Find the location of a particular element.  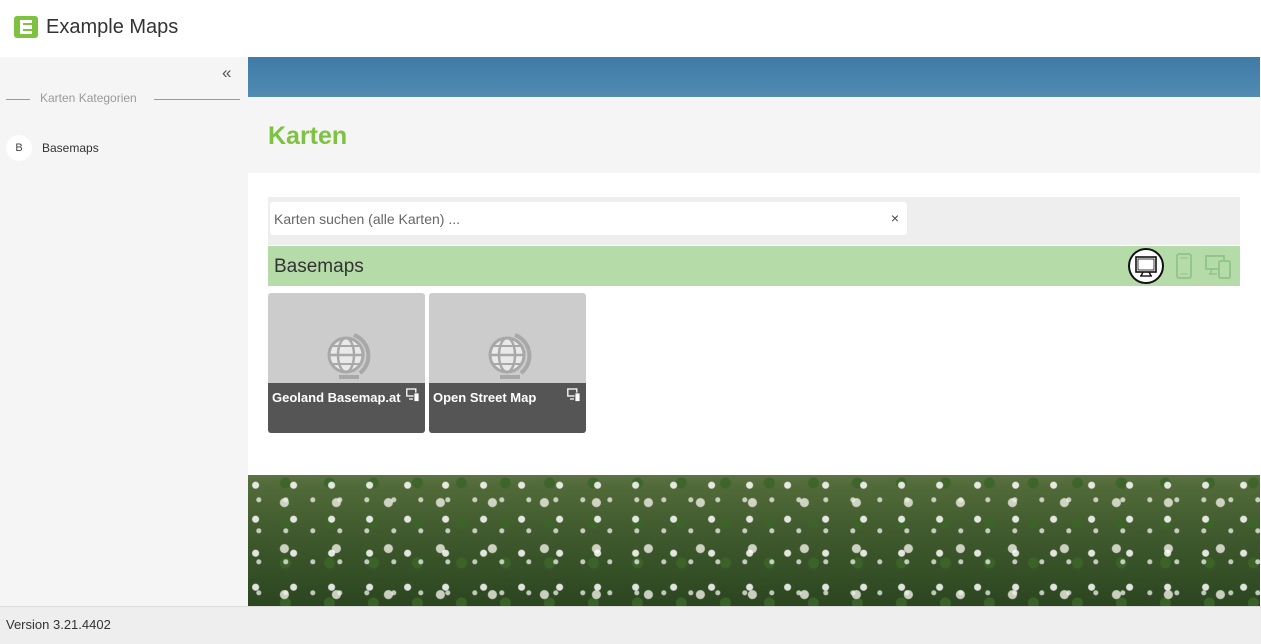

search-box: × is located at coordinates (588, 218).